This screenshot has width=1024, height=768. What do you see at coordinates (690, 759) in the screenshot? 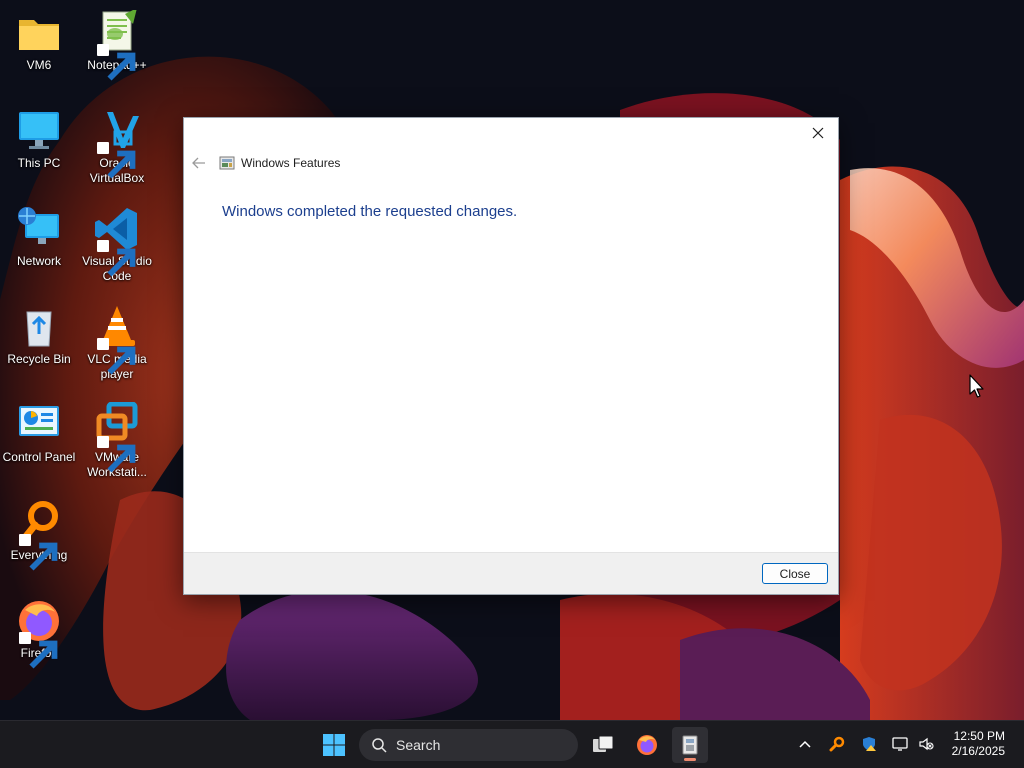
I see `active-app-indicator` at bounding box center [690, 759].